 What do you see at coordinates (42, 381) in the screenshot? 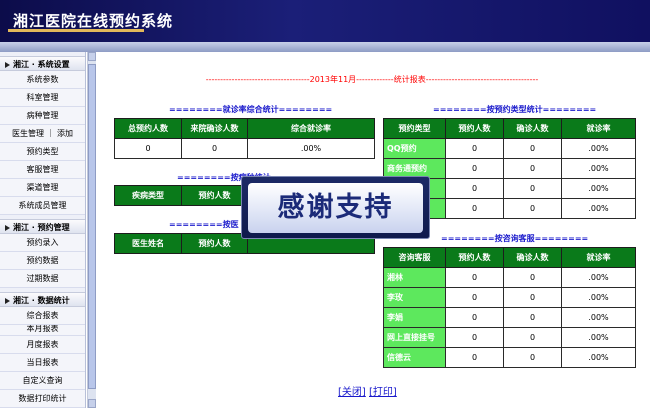
I see `sidebar-item-custom-query: 自定义查询` at bounding box center [42, 381].